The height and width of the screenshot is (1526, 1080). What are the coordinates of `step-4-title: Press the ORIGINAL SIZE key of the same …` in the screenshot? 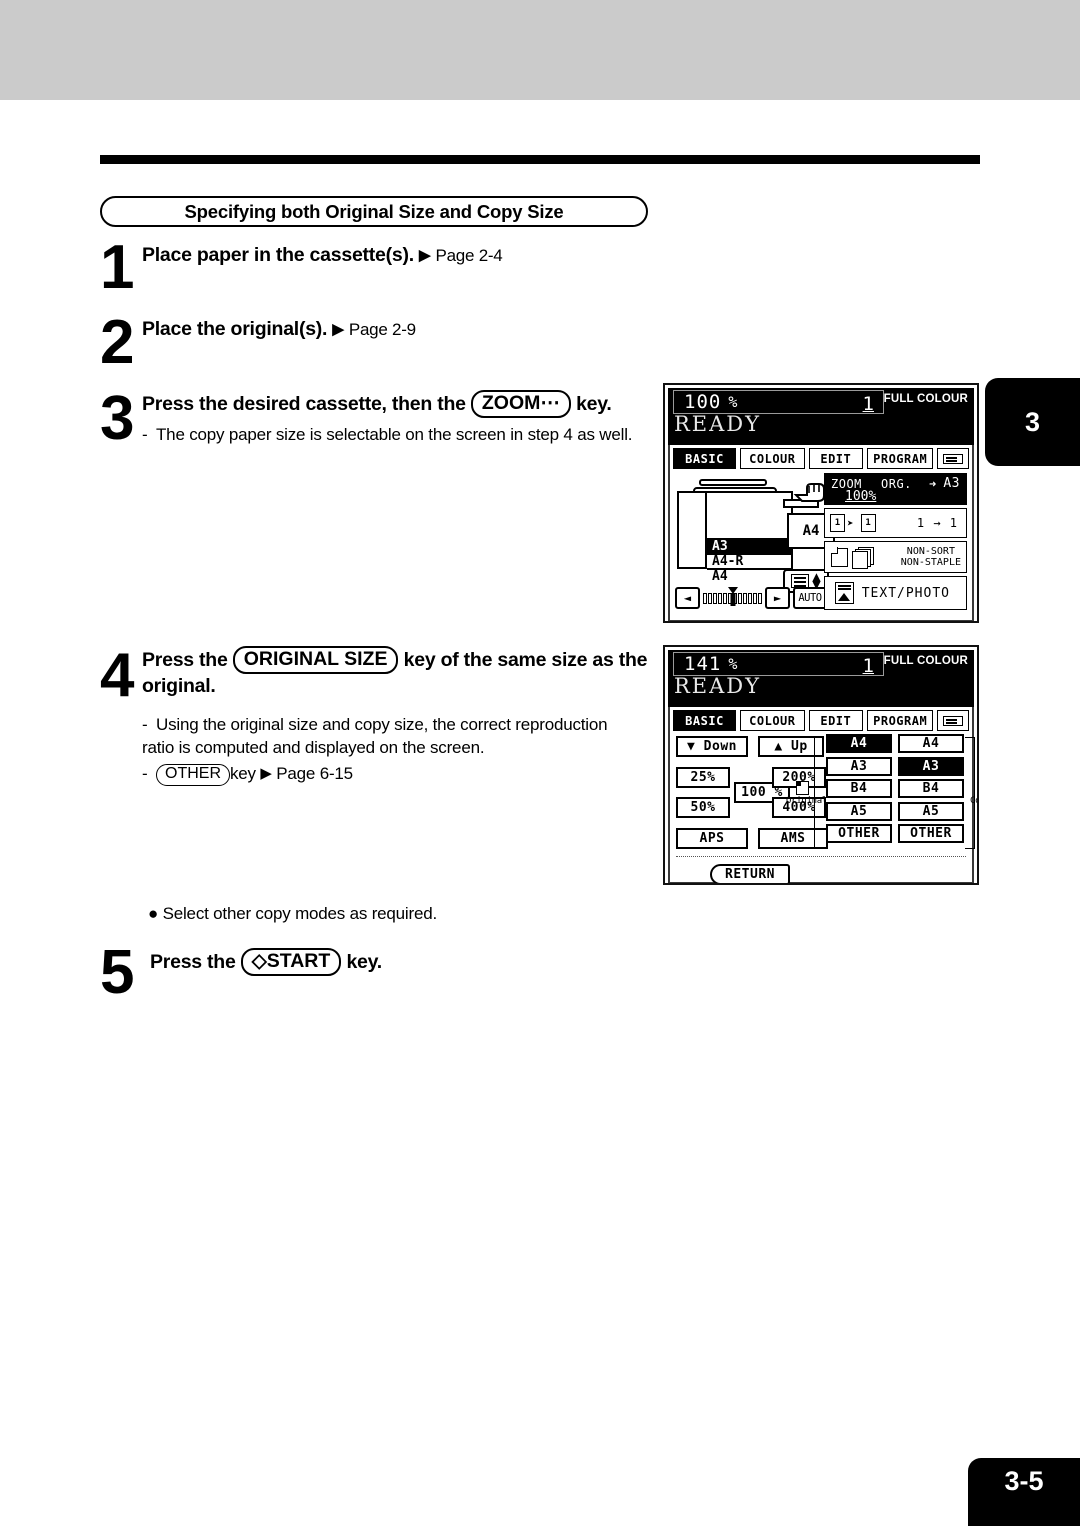 It's located at (402, 672).